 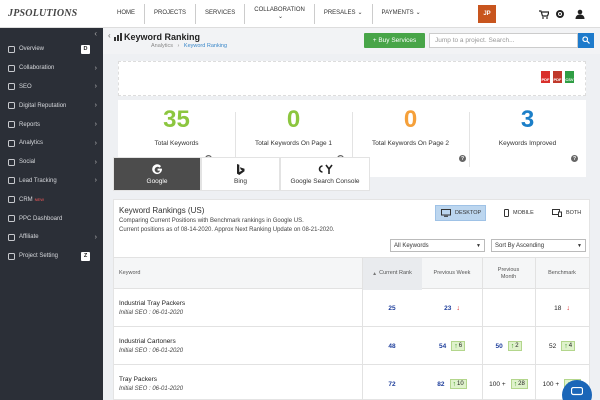 I want to click on brand-logo: JPSOLUTIONS, so click(x=51, y=14).